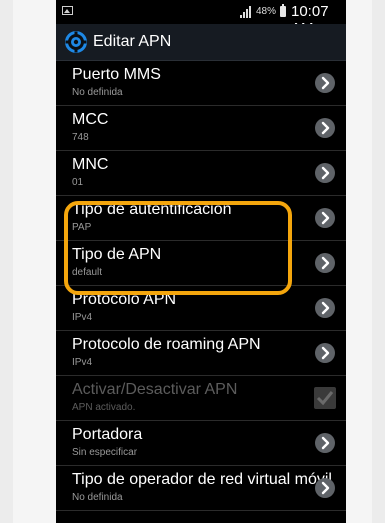  Describe the element at coordinates (80, 137) in the screenshot. I see `setting-value: 748` at that location.